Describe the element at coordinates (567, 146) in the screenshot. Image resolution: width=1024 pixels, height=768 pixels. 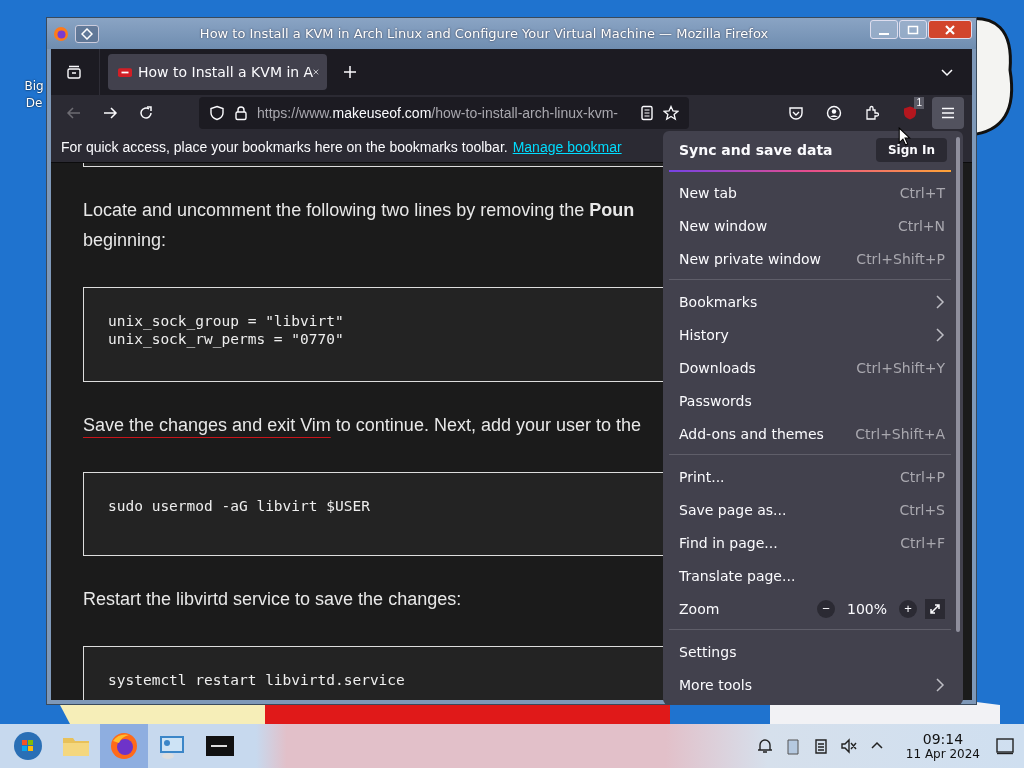
I see `manage-bookmarks-link: Manage bookmar` at that location.